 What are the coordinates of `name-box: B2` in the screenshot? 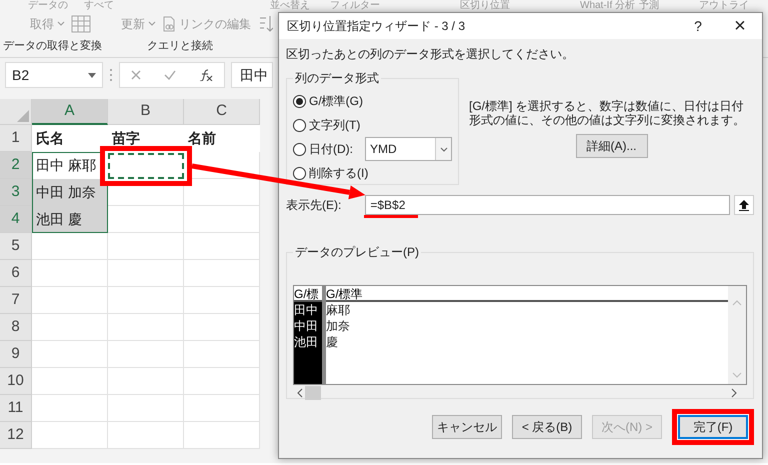 It's located at (54, 75).